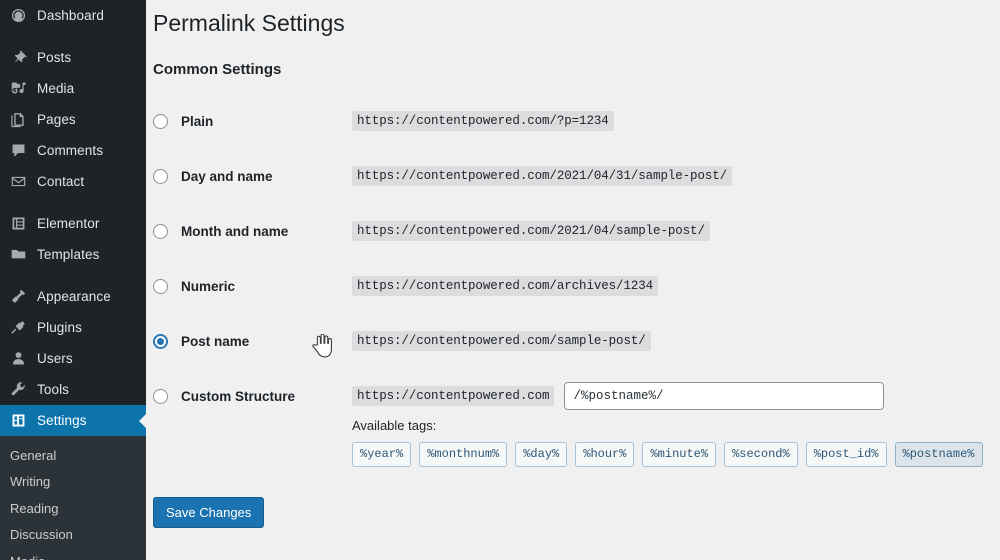  What do you see at coordinates (394, 425) in the screenshot?
I see `available-tags-caption: Available tags:` at bounding box center [394, 425].